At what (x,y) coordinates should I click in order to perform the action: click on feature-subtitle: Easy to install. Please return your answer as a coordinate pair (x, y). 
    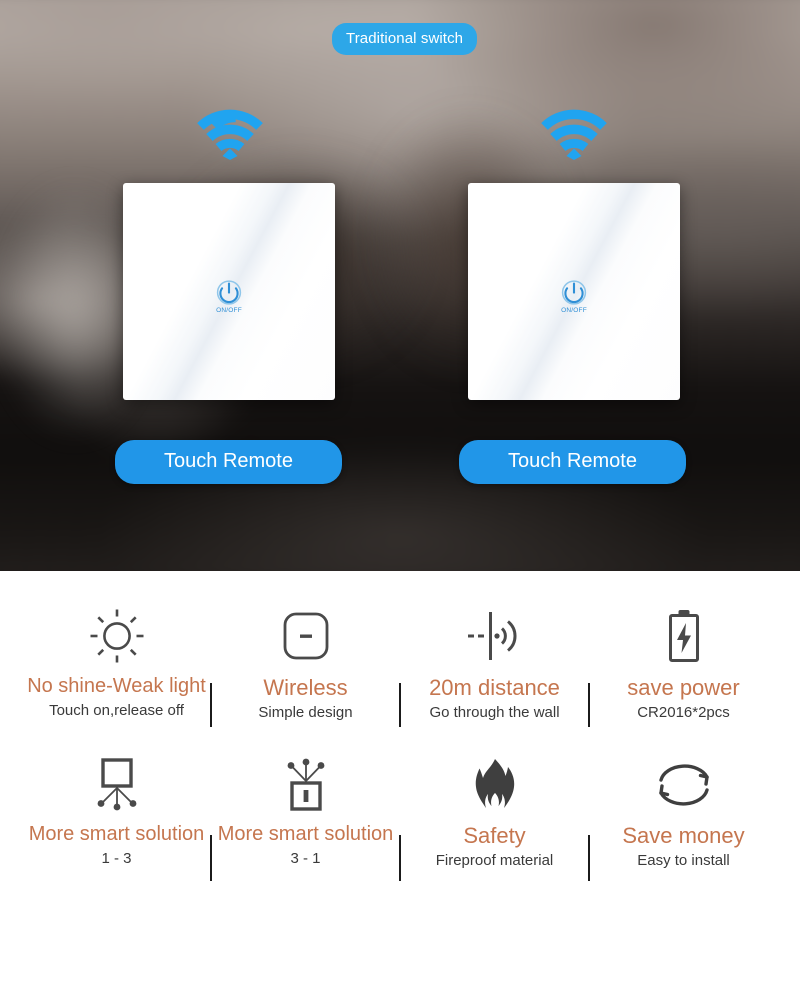
    Looking at the image, I should click on (683, 860).